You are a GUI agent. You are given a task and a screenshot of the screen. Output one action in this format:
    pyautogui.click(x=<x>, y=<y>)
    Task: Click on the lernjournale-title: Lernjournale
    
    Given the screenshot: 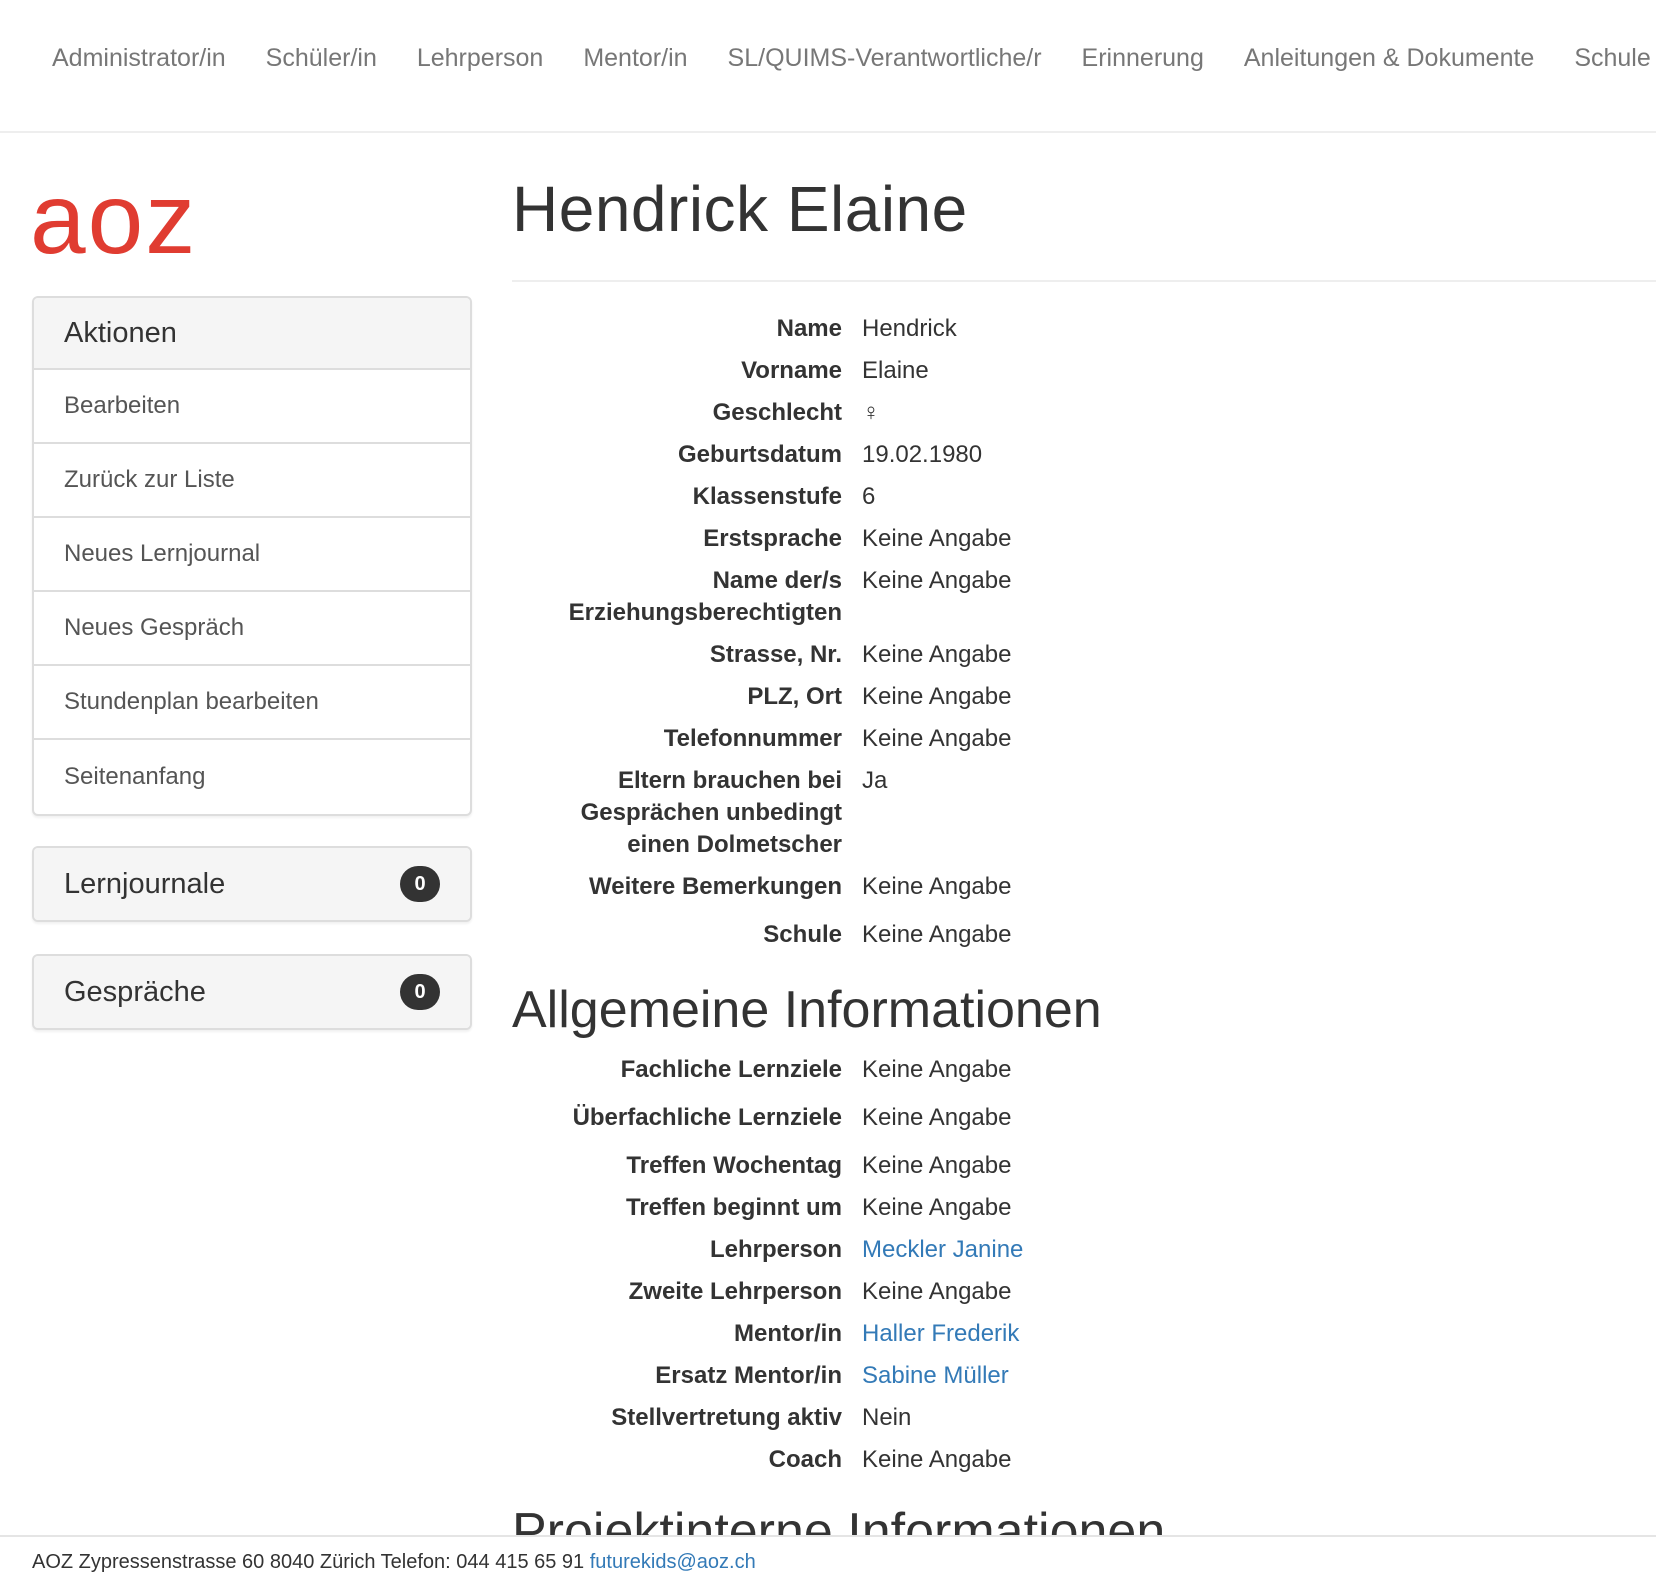 What is the action you would take?
    pyautogui.click(x=145, y=883)
    